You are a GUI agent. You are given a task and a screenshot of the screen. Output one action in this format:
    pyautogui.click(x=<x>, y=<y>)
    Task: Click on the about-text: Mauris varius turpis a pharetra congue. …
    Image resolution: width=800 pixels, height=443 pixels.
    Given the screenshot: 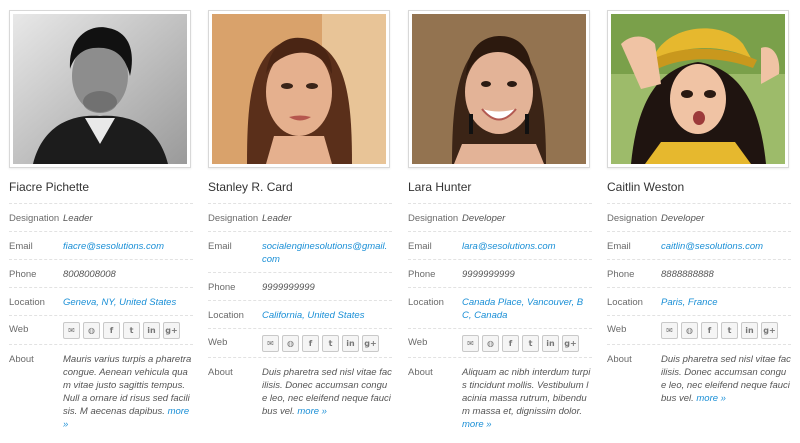 What is the action you would take?
    pyautogui.click(x=128, y=391)
    